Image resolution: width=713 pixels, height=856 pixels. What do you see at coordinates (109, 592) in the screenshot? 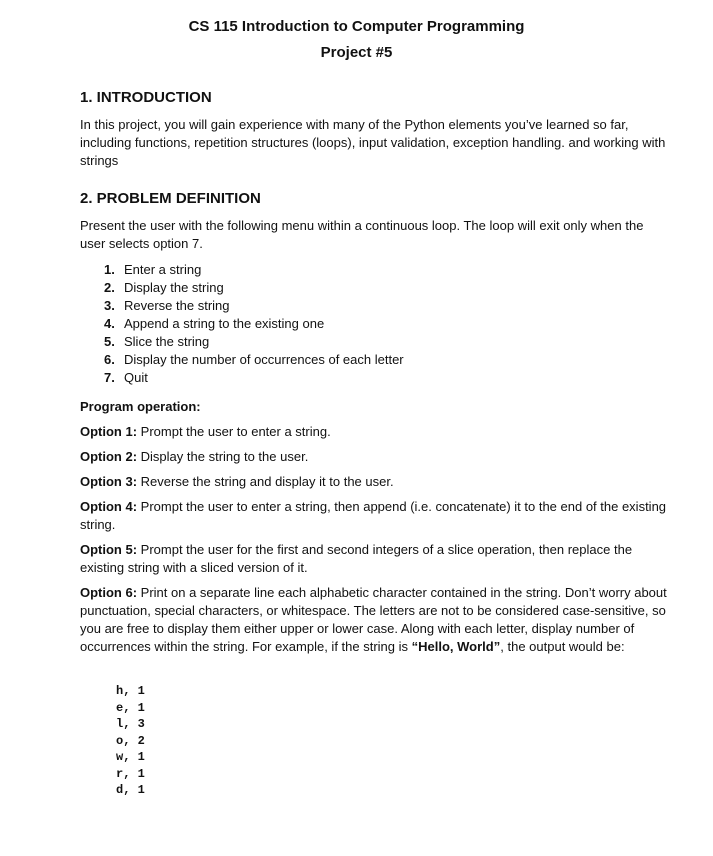
I see `option-label: Option 6:` at bounding box center [109, 592].